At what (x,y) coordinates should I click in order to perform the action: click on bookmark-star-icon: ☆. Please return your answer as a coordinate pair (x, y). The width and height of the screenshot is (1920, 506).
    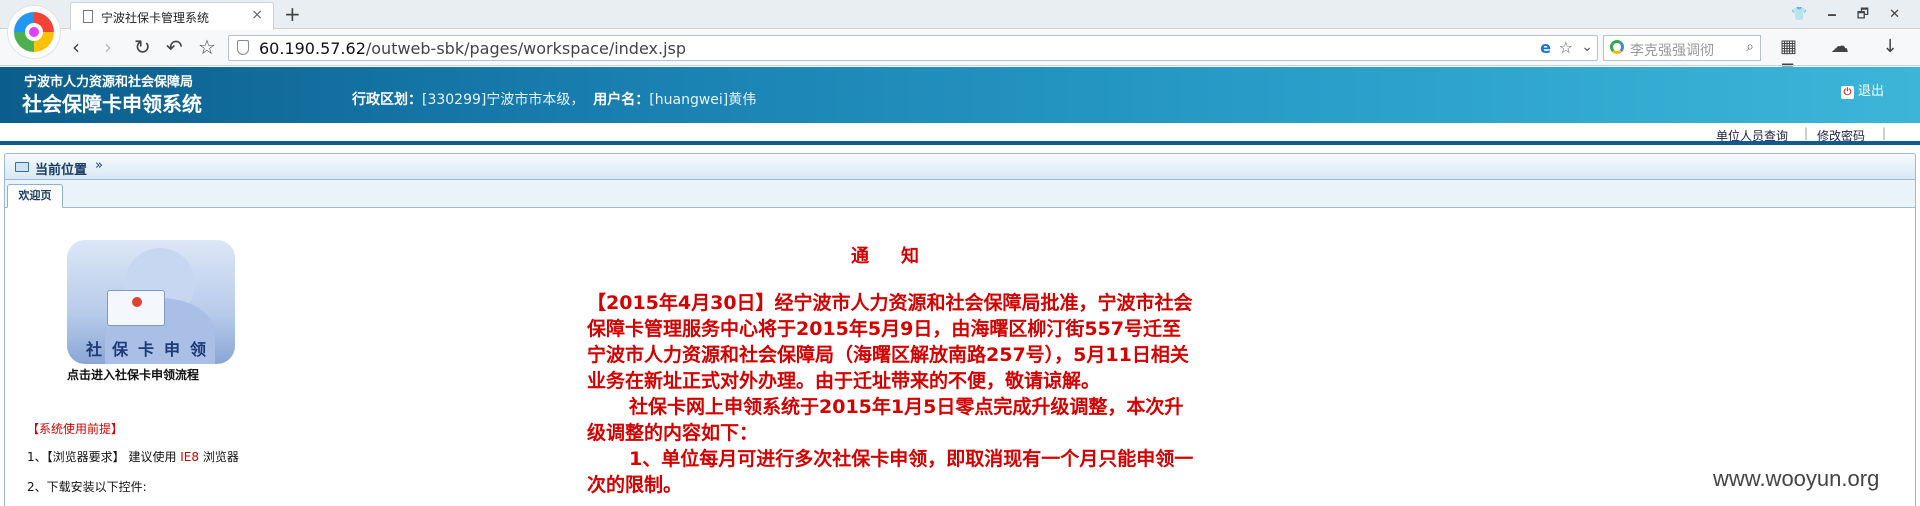
    Looking at the image, I should click on (1566, 47).